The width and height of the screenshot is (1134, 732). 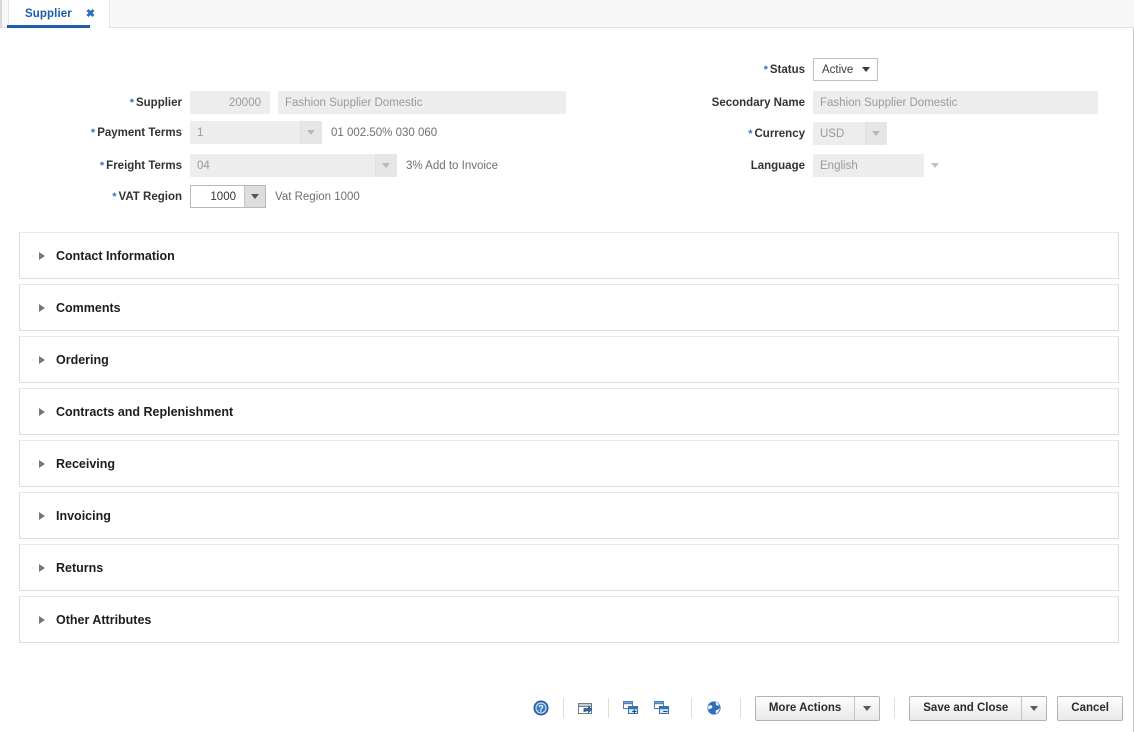 I want to click on language-combo: English, so click(x=879, y=165).